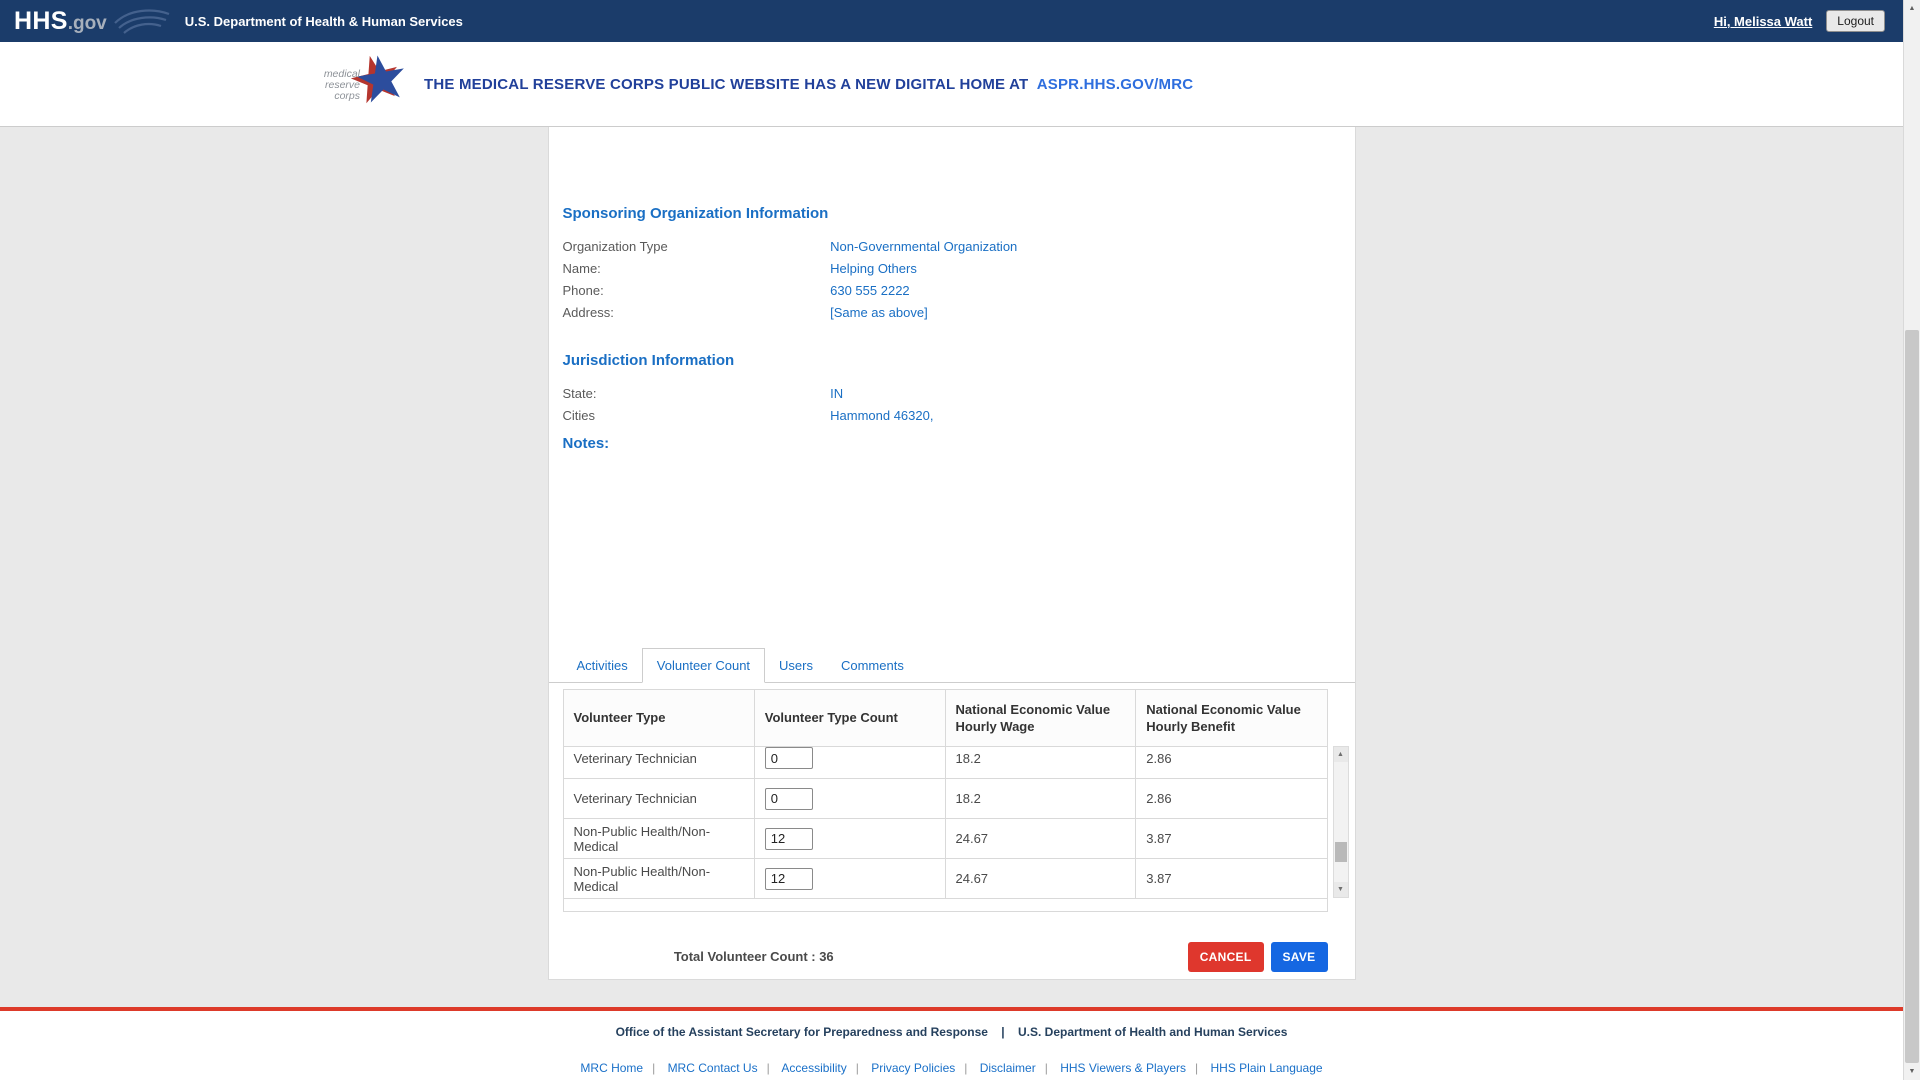 The image size is (1920, 1080). Describe the element at coordinates (1267, 1068) in the screenshot. I see `footer-link-hhs-plain-language: HHS Plain Language` at that location.